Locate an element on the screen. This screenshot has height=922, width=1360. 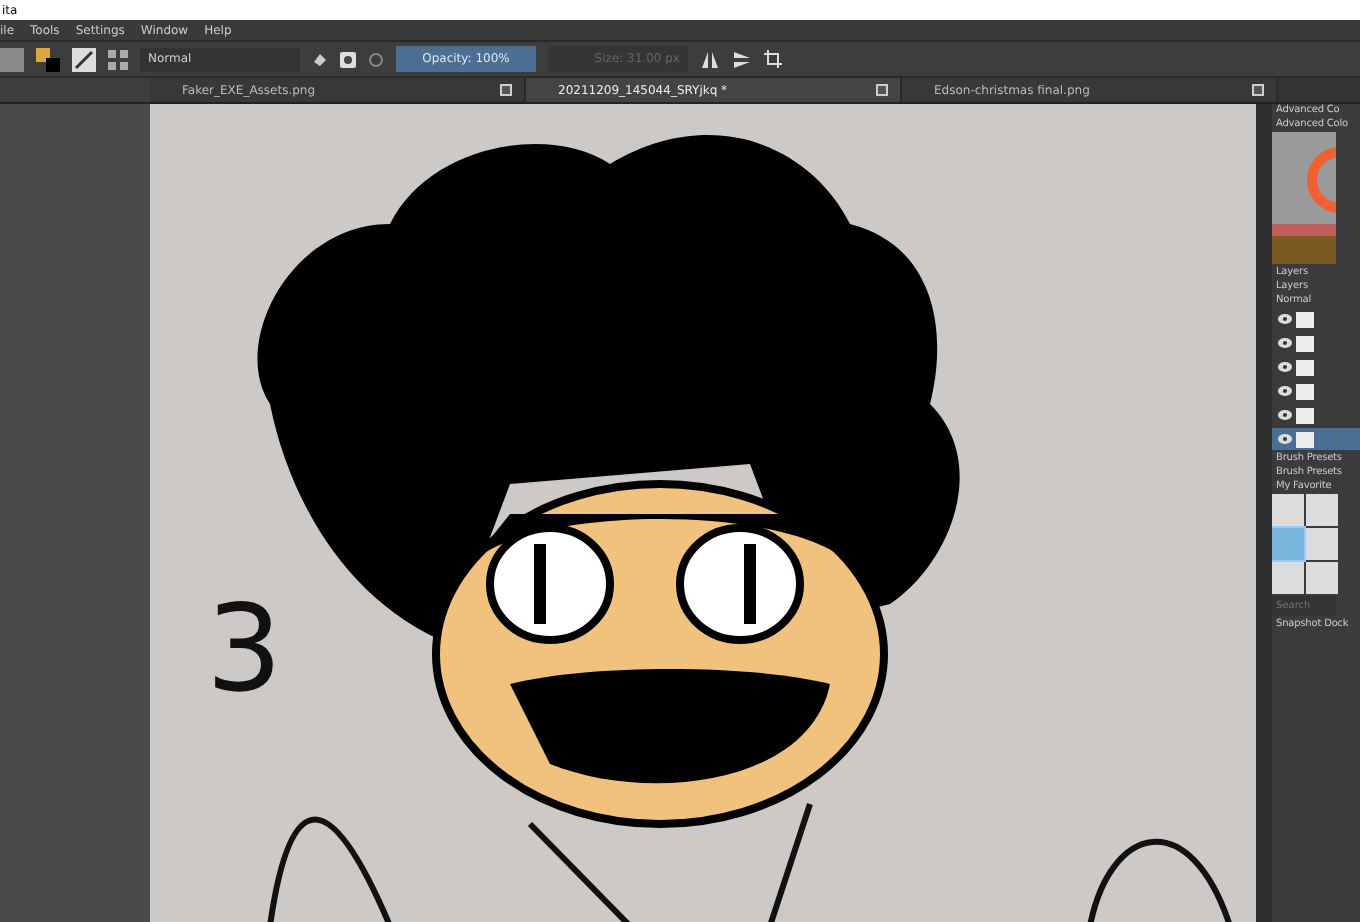
brush-preview is located at coordinates (12, 59).